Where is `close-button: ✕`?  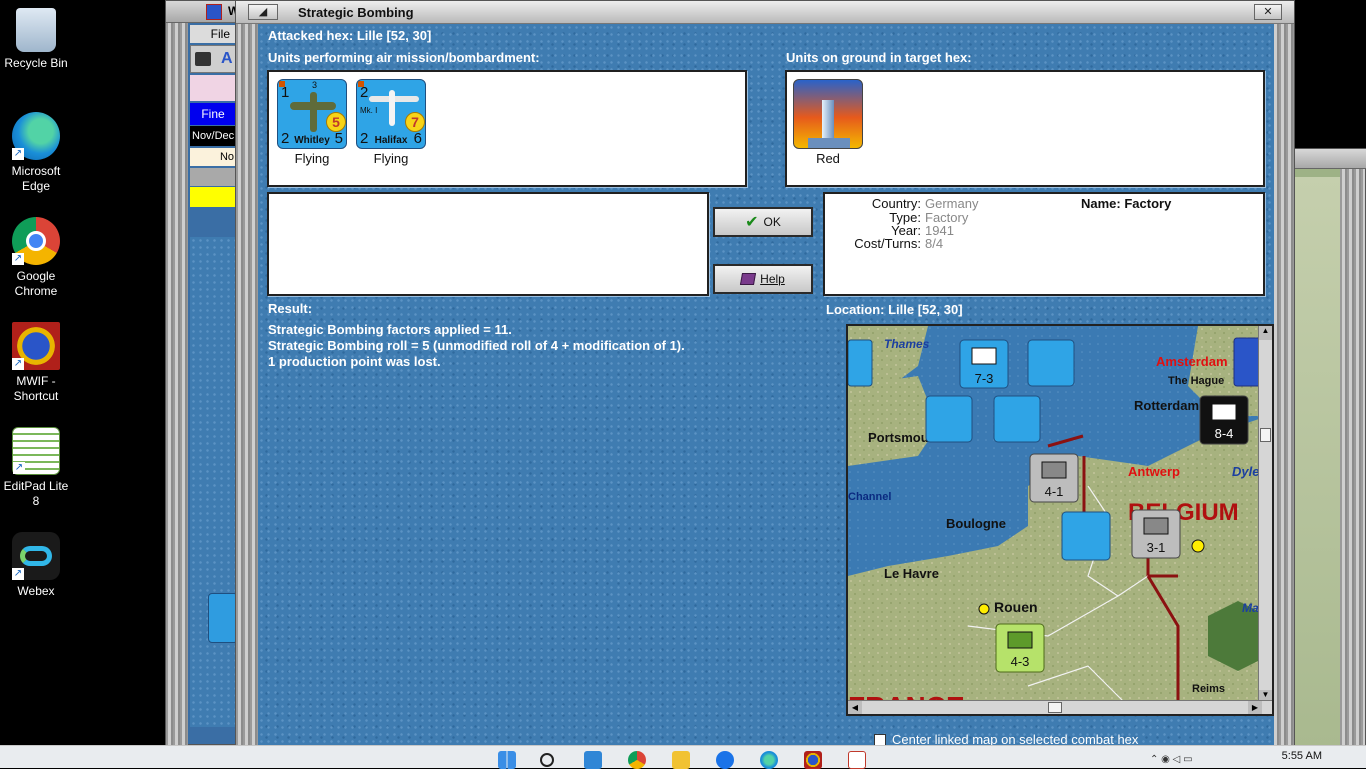 close-button: ✕ is located at coordinates (1268, 12).